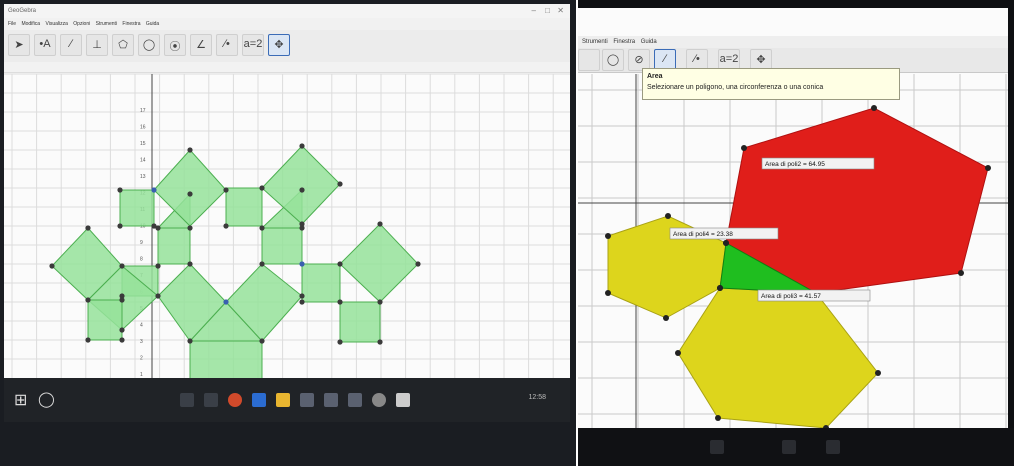 The width and height of the screenshot is (1014, 466). I want to click on y-tick-label: 14, so click(143, 161).